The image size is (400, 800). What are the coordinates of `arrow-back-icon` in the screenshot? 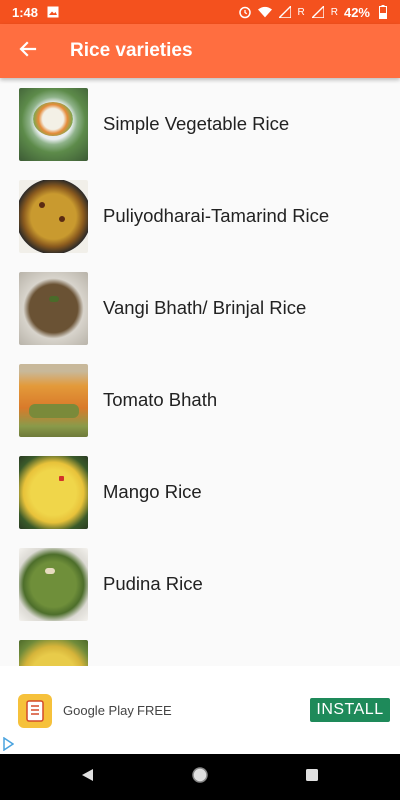 It's located at (28, 51).